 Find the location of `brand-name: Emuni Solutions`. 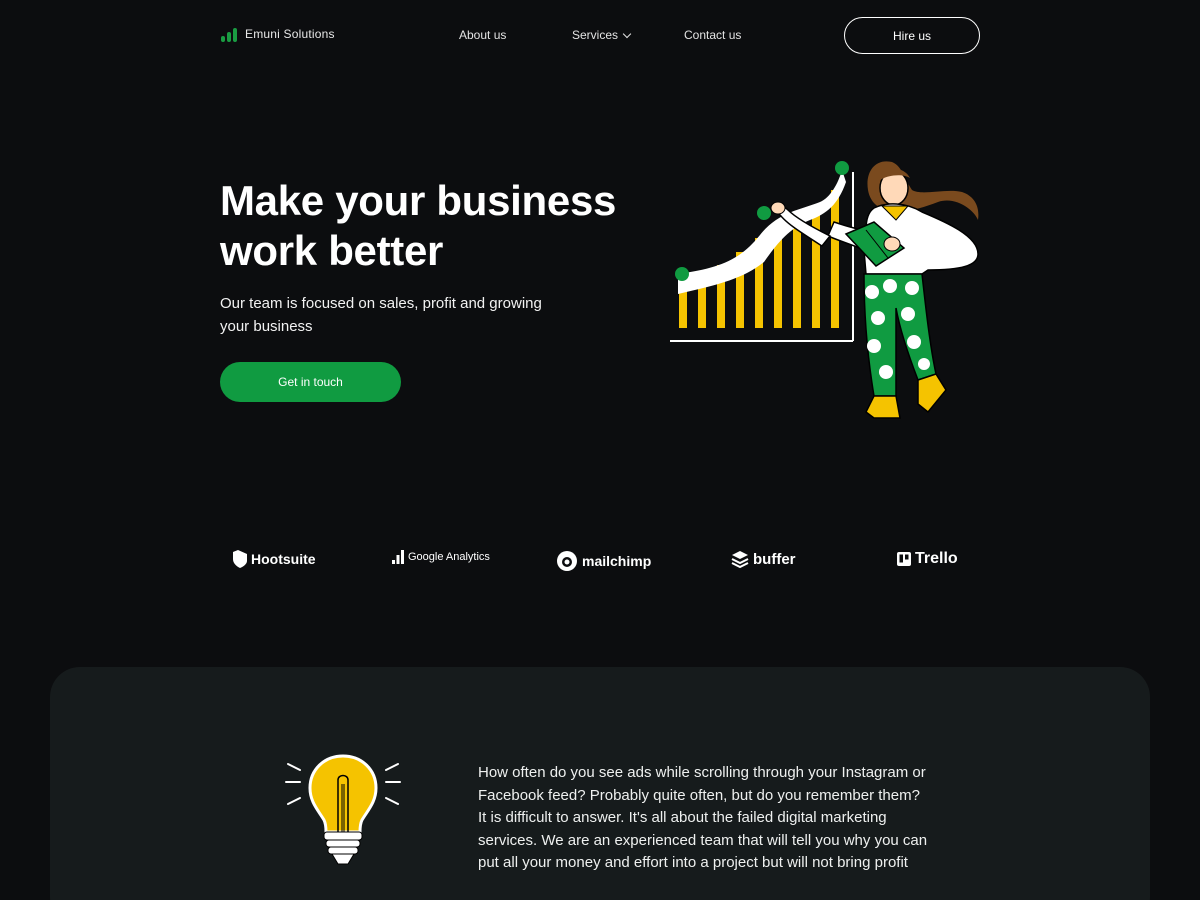

brand-name: Emuni Solutions is located at coordinates (290, 34).